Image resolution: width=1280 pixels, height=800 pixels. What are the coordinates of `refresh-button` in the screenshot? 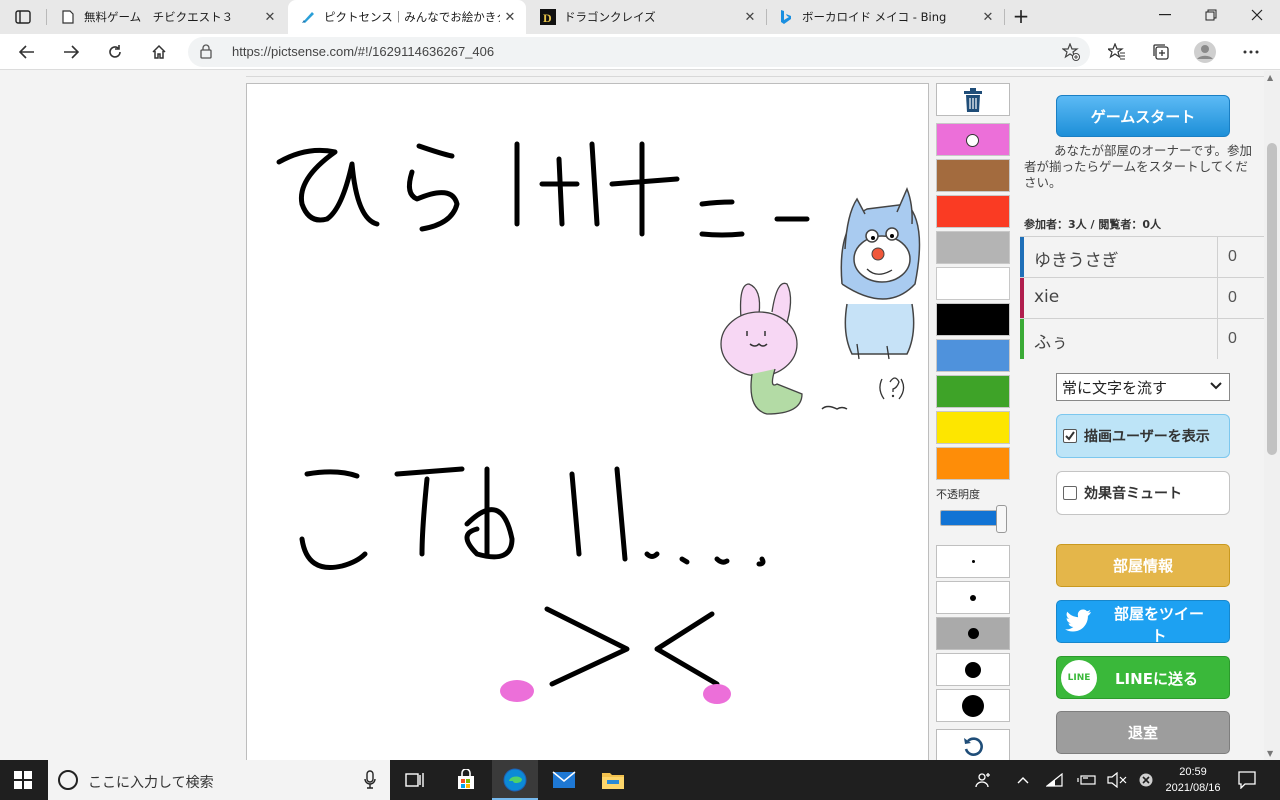 It's located at (115, 52).